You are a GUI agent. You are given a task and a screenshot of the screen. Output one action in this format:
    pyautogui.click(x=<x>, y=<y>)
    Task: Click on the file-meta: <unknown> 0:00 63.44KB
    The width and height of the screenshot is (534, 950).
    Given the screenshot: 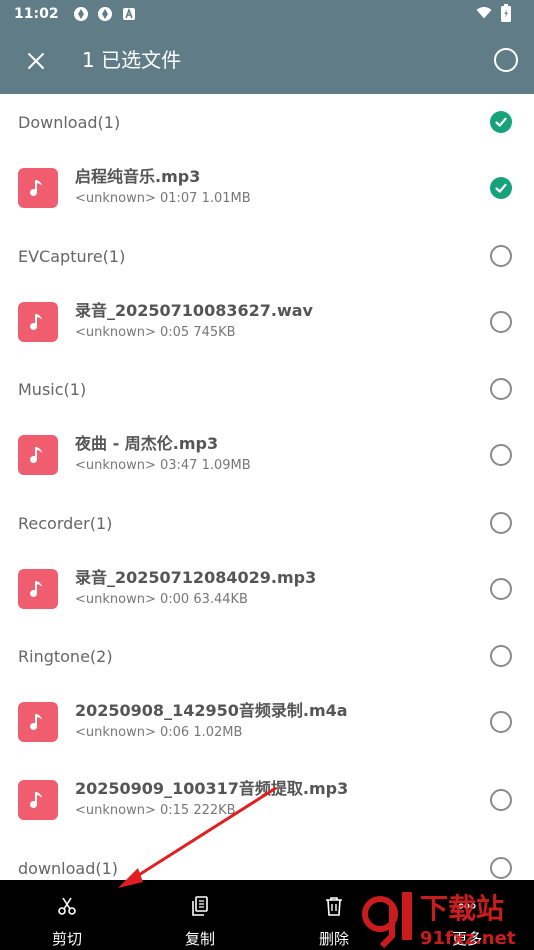 What is the action you would take?
    pyautogui.click(x=161, y=599)
    